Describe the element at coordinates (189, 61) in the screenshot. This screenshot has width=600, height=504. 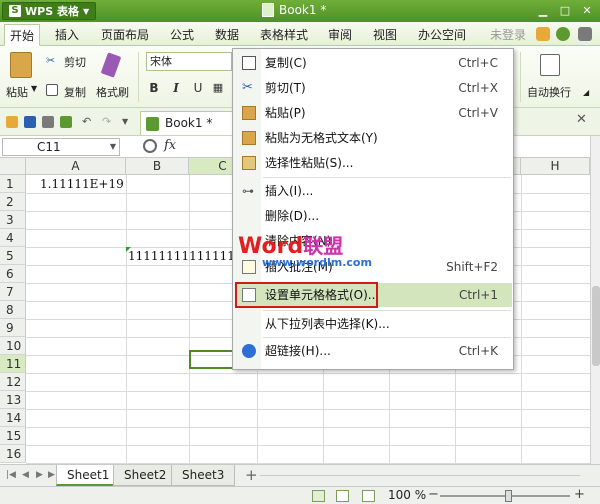
I see `font-name-select: 宋体` at that location.